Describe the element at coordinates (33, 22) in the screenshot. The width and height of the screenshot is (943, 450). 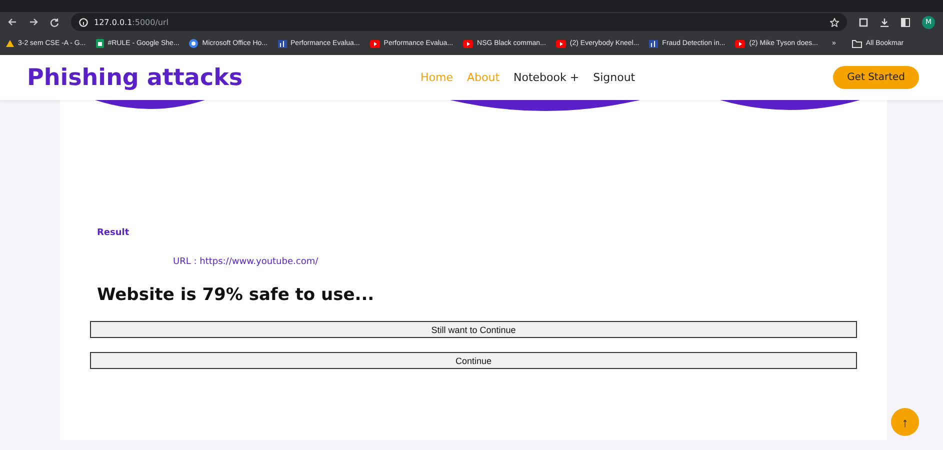
I see `forward-icon` at that location.